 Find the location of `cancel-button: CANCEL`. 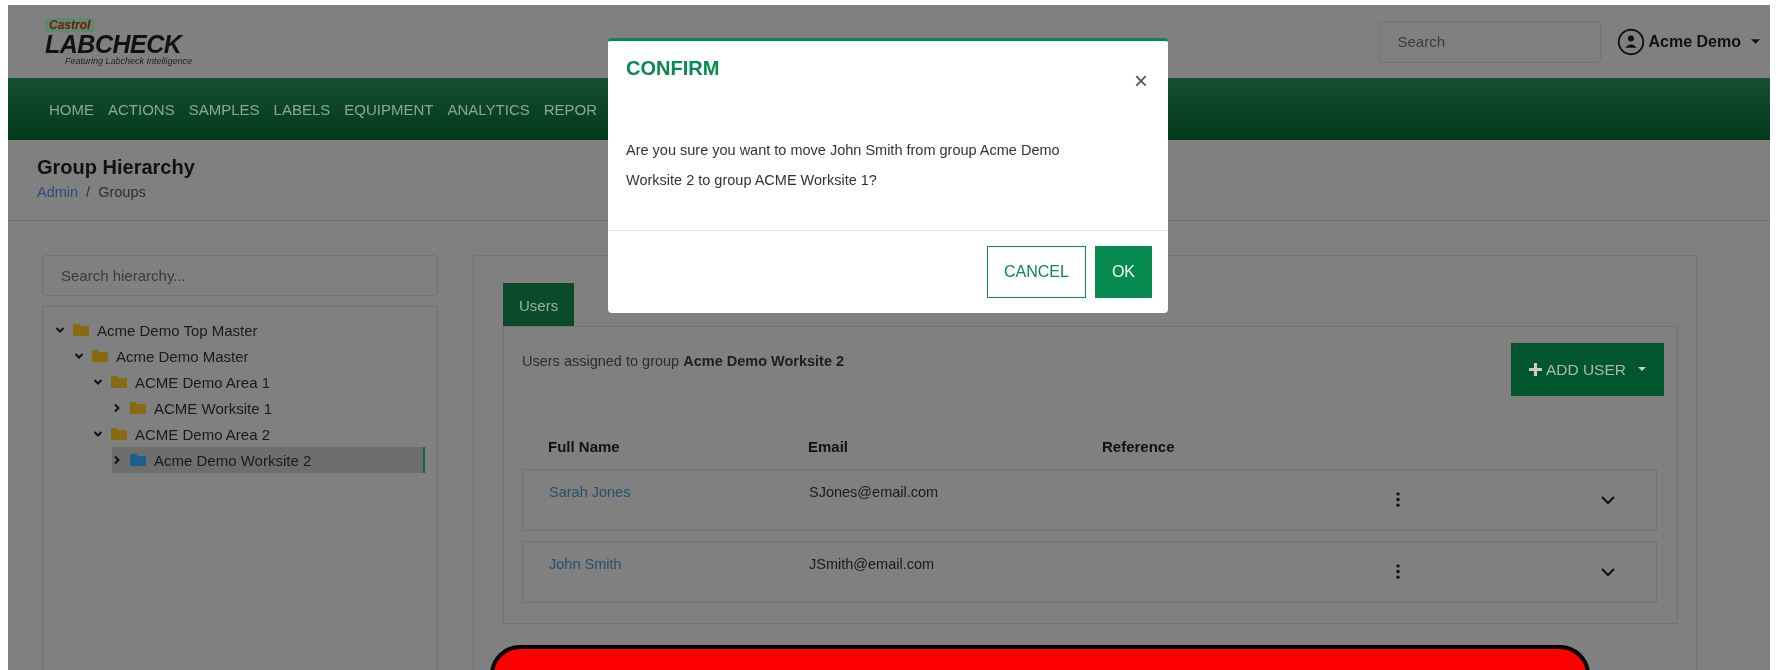

cancel-button: CANCEL is located at coordinates (1036, 272).